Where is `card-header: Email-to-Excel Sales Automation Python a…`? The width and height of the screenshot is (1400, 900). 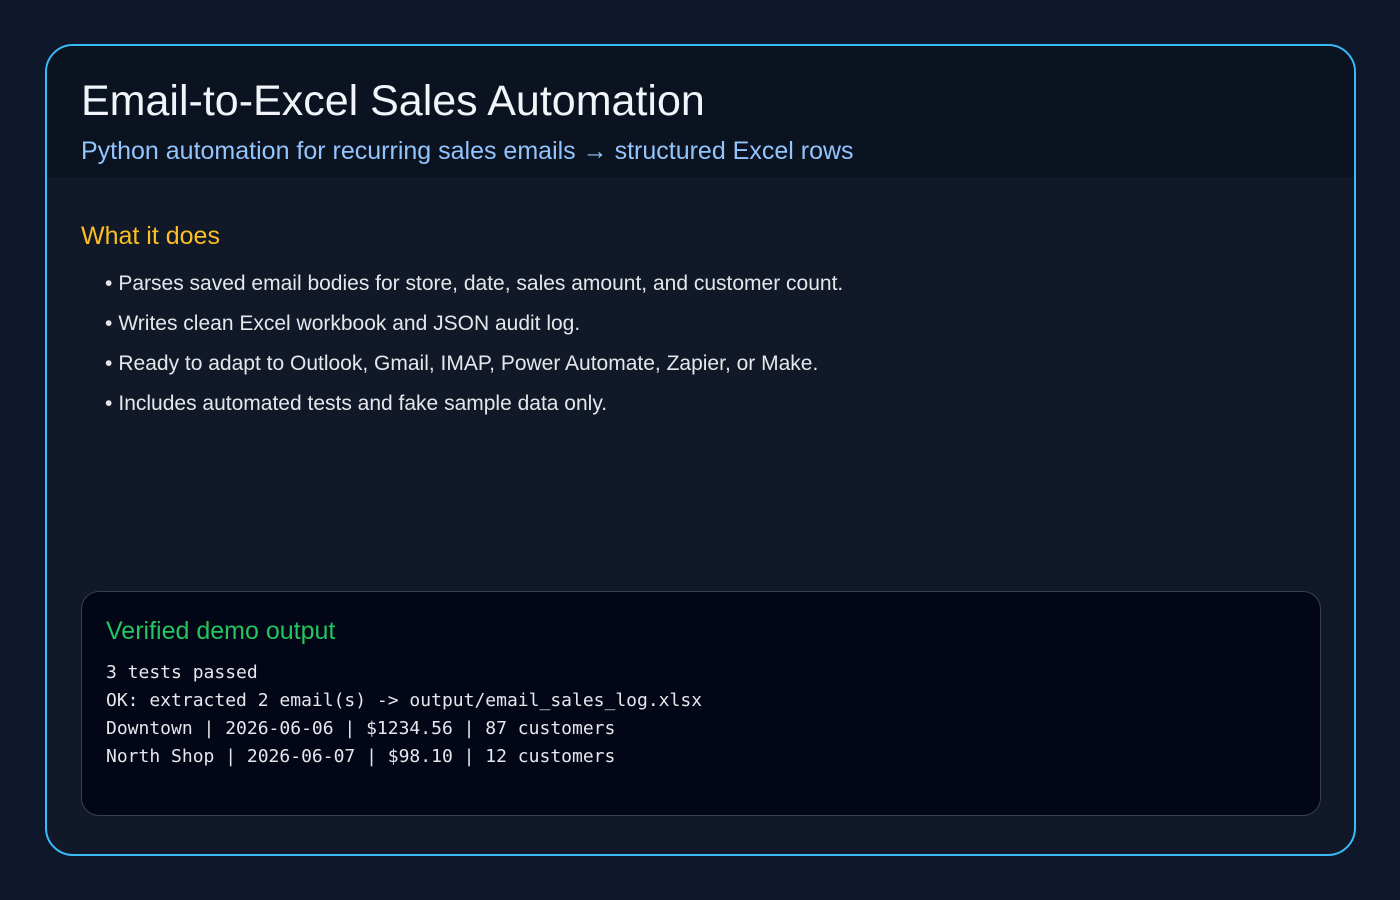
card-header: Email-to-Excel Sales Automation Python a… is located at coordinates (700, 111).